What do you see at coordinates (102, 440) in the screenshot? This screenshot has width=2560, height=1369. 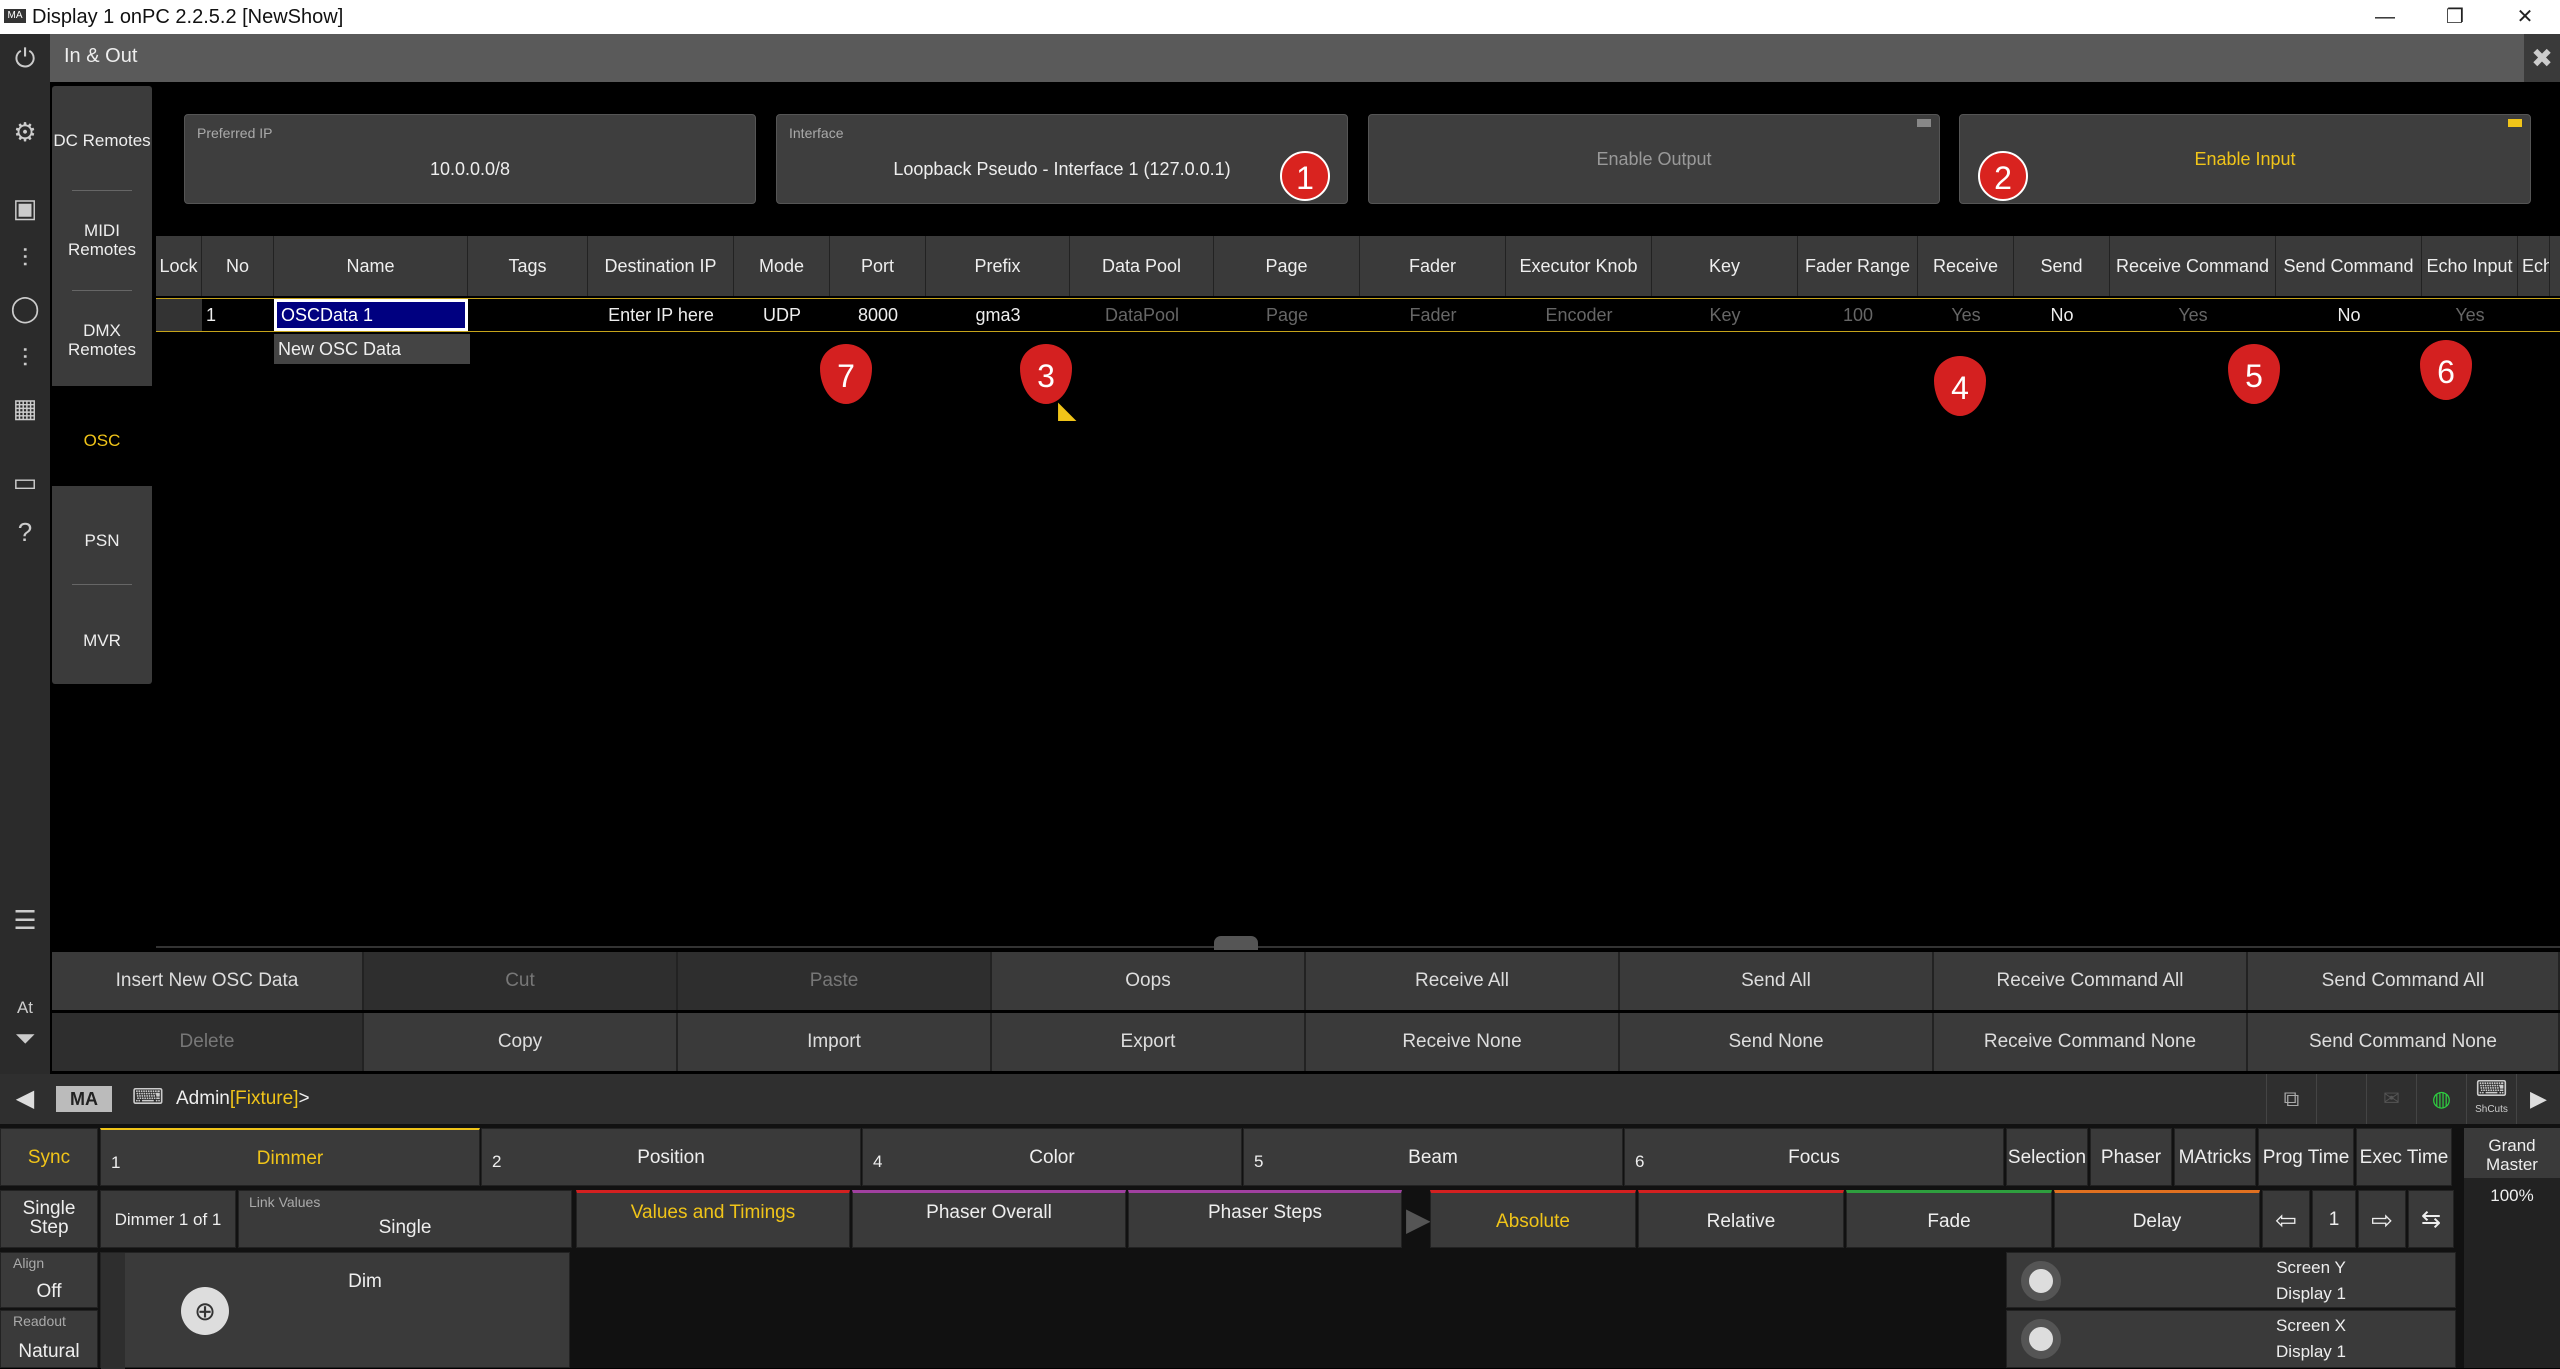 I see `nav-osc: OSC` at bounding box center [102, 440].